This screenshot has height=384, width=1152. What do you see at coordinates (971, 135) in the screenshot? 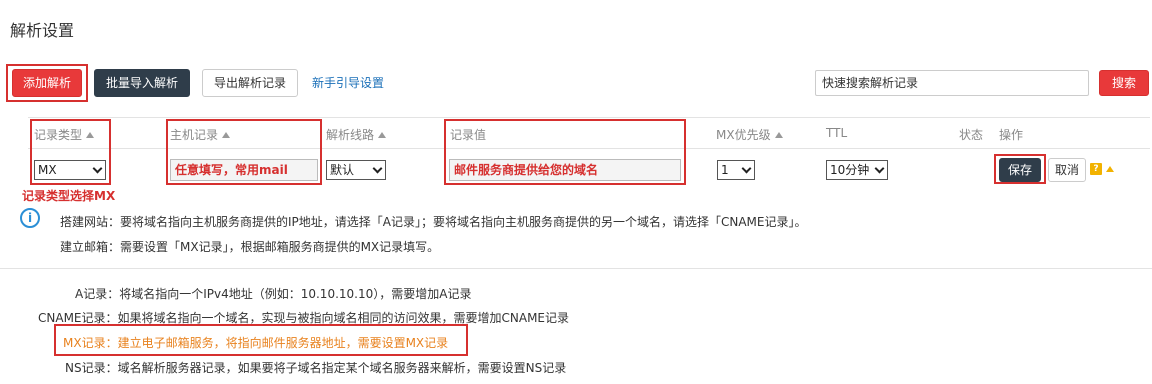
I see `header-status: 状态` at bounding box center [971, 135].